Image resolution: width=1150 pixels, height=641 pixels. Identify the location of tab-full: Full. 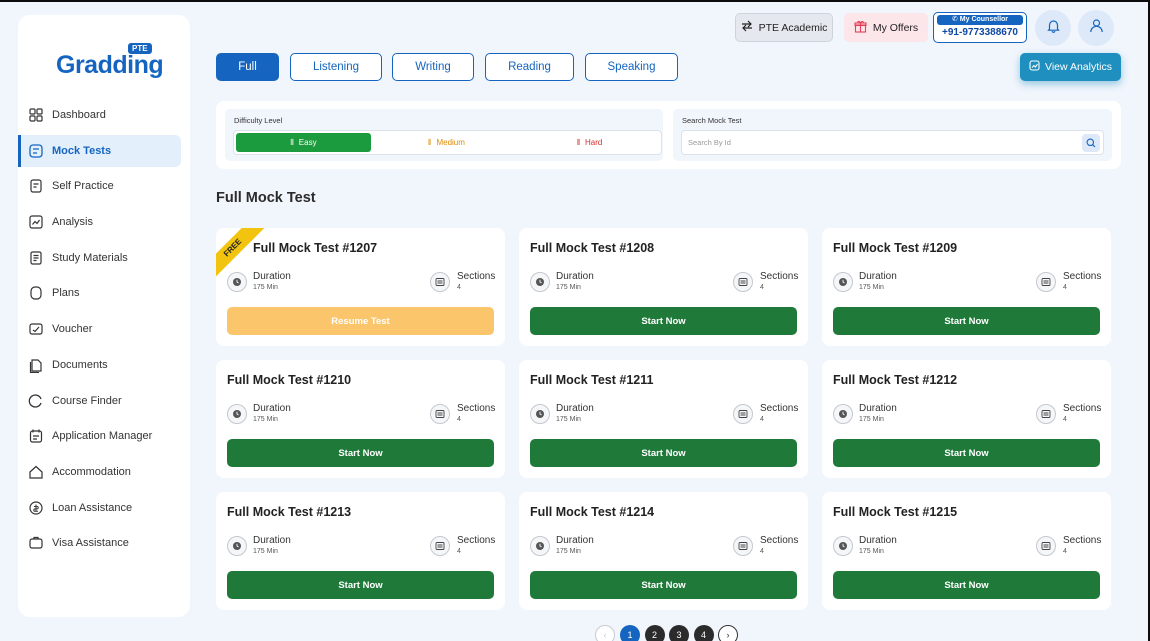
(247, 67).